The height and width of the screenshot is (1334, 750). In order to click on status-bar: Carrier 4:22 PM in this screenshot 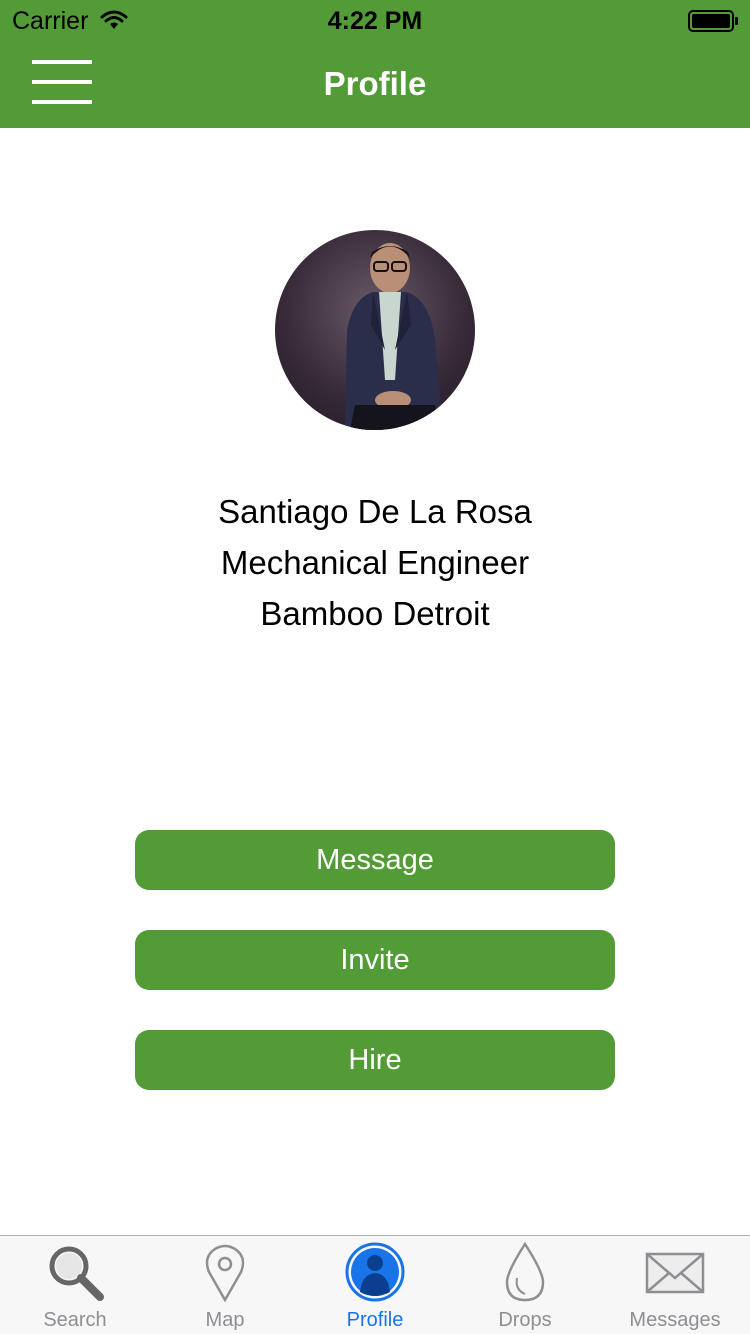, I will do `click(375, 20)`.